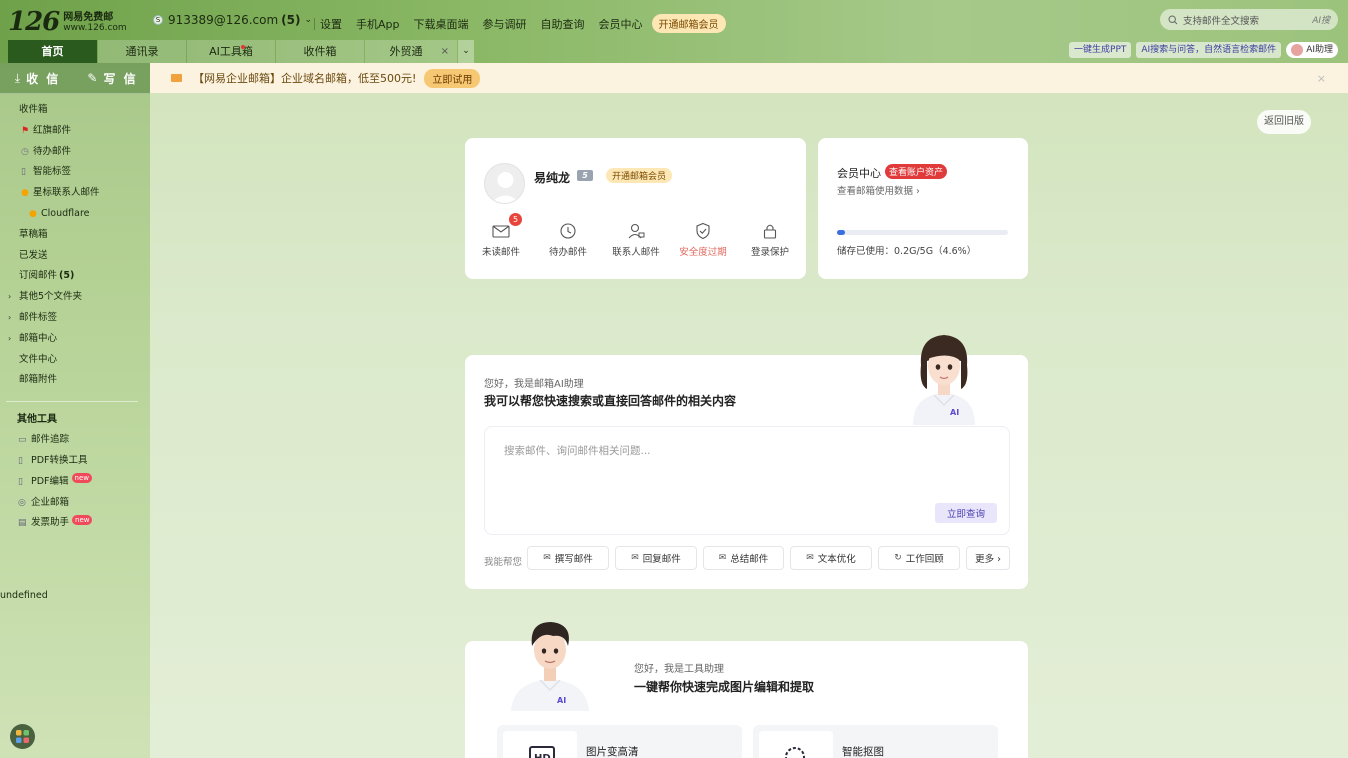 Image resolution: width=1348 pixels, height=758 pixels. What do you see at coordinates (568, 231) in the screenshot?
I see `clock-icon` at bounding box center [568, 231].